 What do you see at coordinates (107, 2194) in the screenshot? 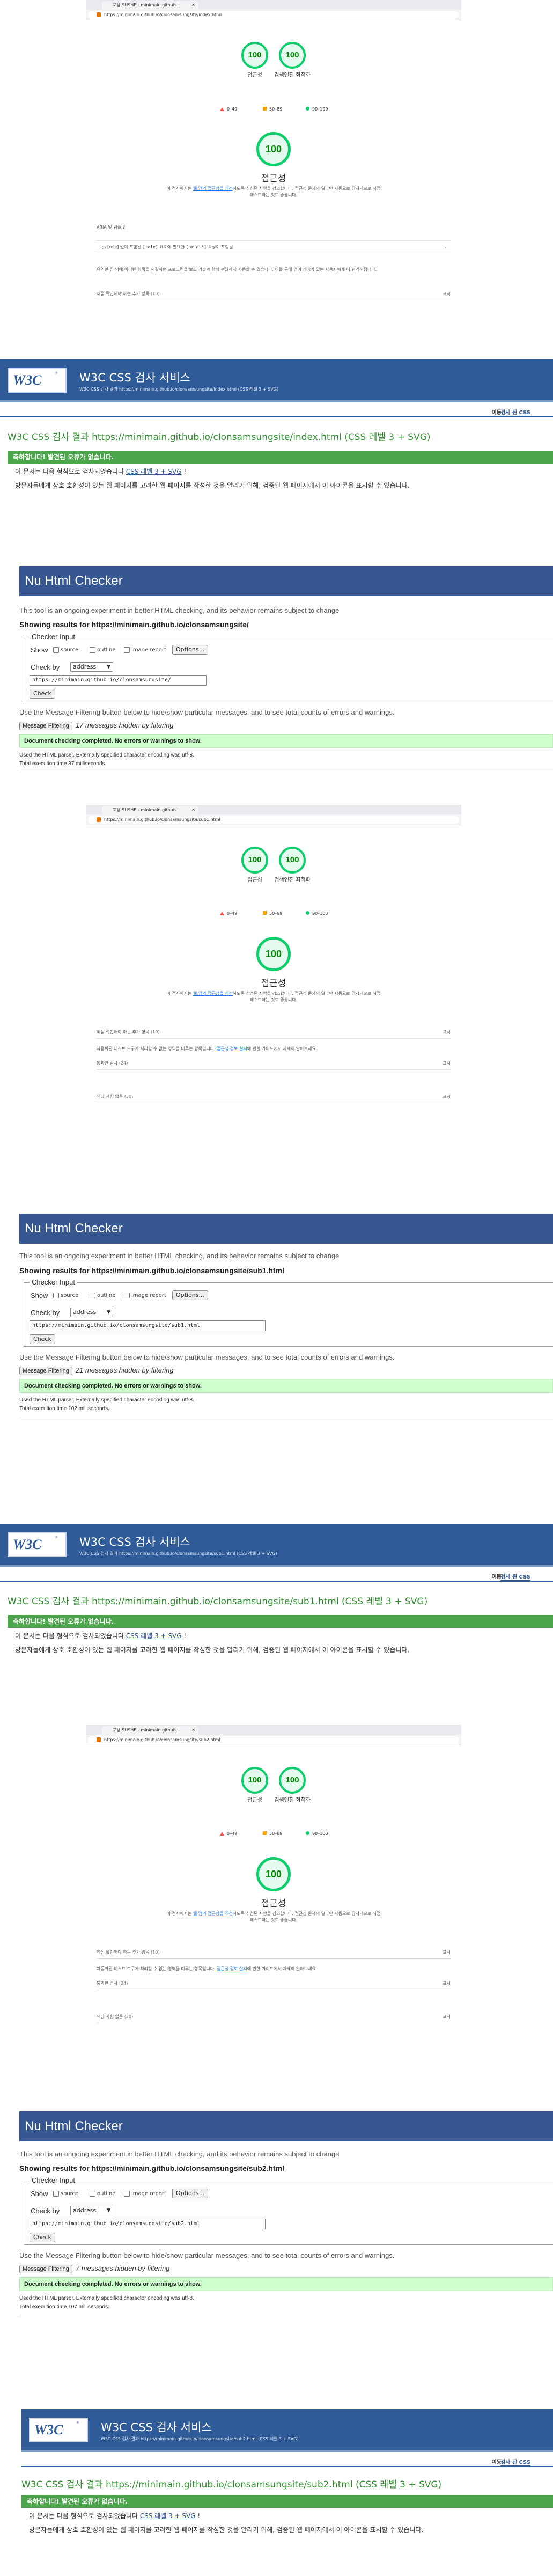
I see `checkbox-label: outline` at bounding box center [107, 2194].